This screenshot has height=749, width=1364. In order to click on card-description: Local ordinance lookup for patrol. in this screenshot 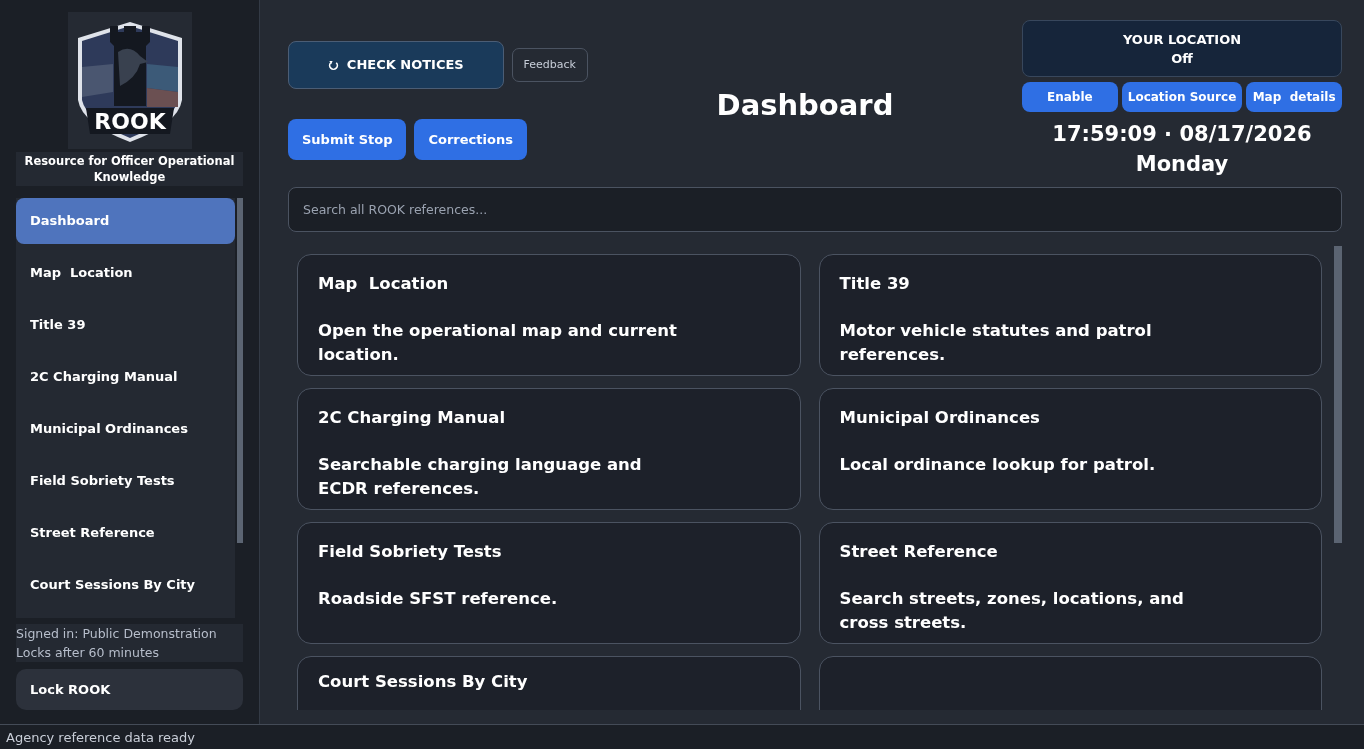, I will do `click(998, 465)`.